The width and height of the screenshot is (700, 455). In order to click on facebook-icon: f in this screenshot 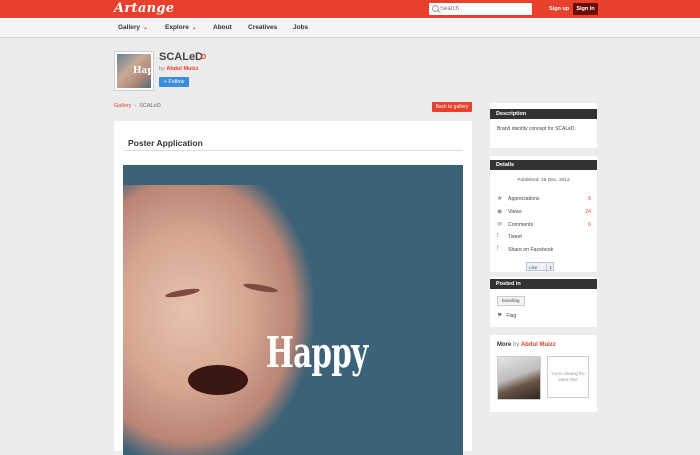, I will do `click(498, 249)`.